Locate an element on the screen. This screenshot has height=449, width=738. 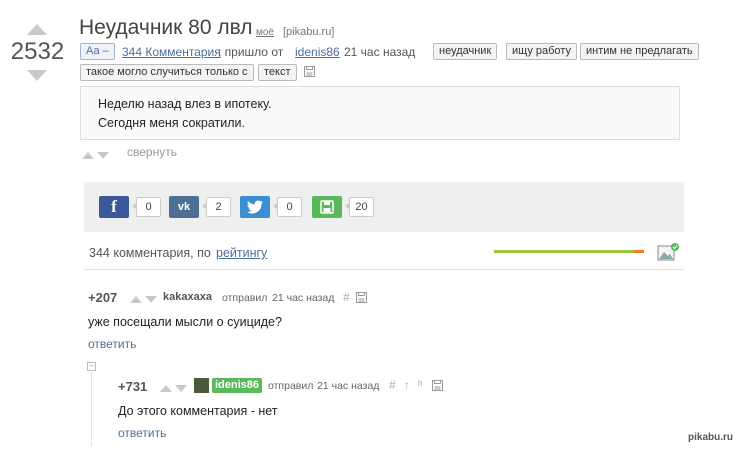
facebook-icon: f is located at coordinates (114, 207).